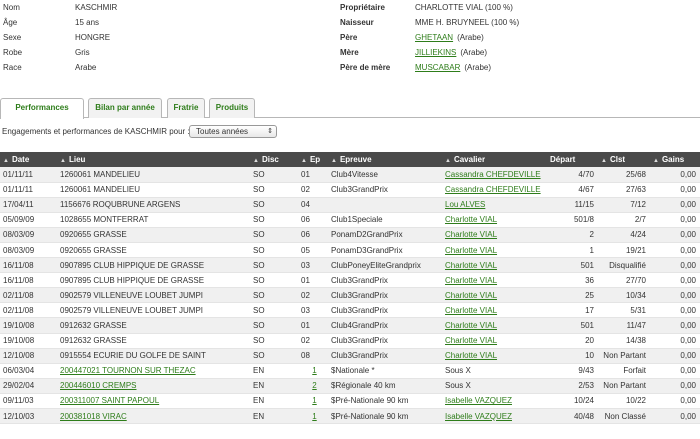 The image size is (700, 439). What do you see at coordinates (28, 220) in the screenshot?
I see `cell-date: 05/09/09` at bounding box center [28, 220].